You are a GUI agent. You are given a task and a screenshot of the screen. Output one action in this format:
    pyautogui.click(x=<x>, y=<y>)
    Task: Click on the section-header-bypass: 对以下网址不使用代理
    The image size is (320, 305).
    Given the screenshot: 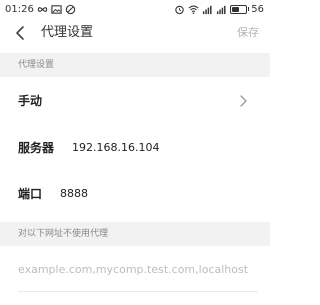 What is the action you would take?
    pyautogui.click(x=135, y=234)
    